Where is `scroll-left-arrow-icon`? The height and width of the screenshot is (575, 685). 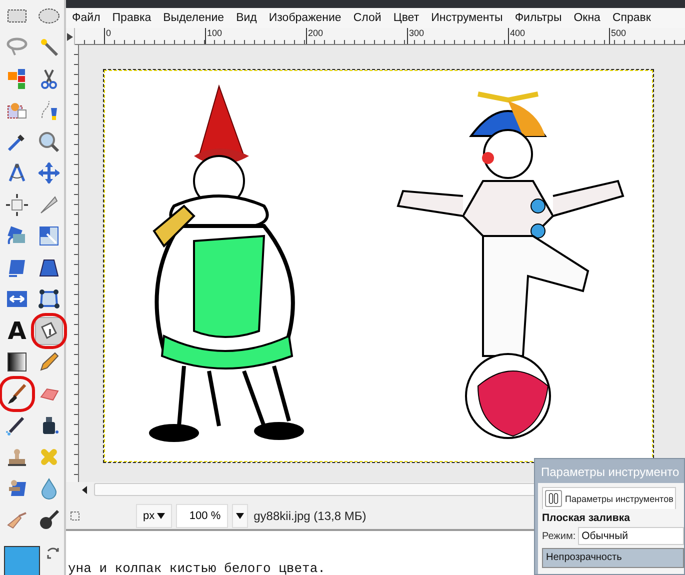 scroll-left-arrow-icon is located at coordinates (85, 489).